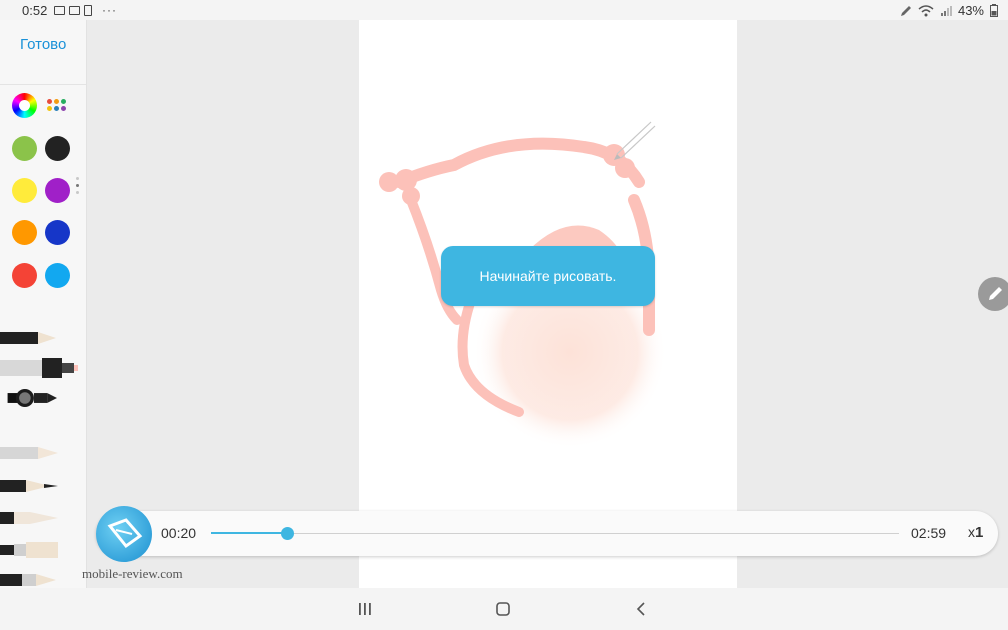  Describe the element at coordinates (43, 550) in the screenshot. I see `flat-brush-tool` at that location.